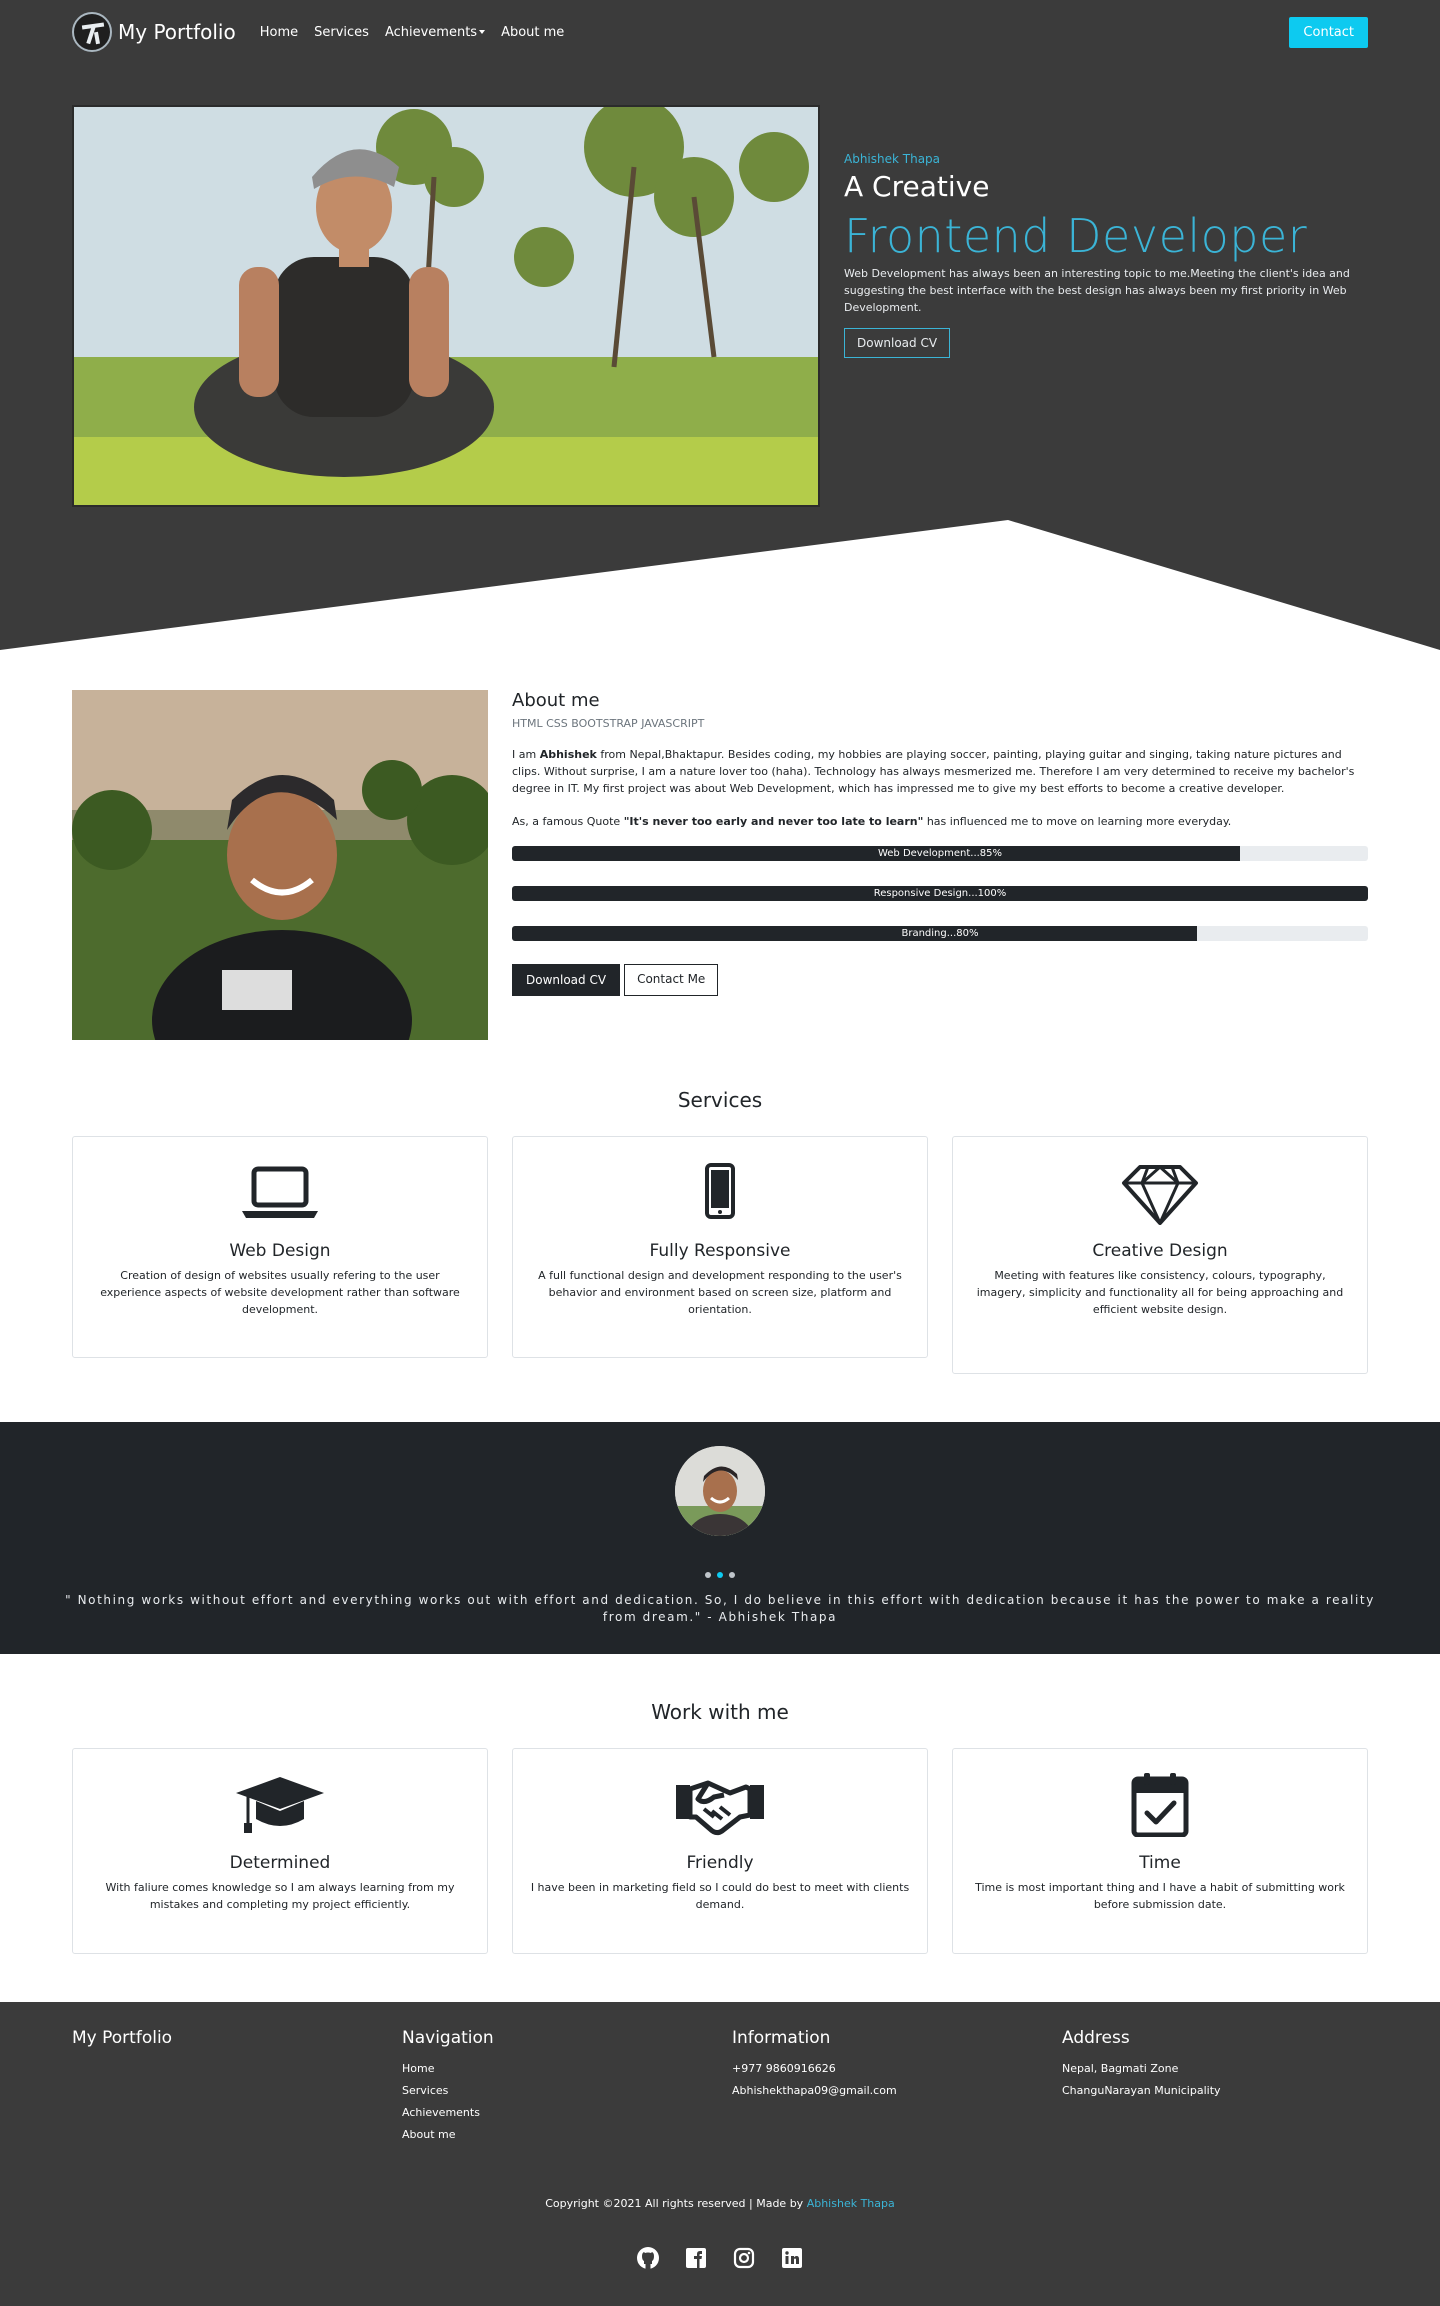  I want to click on handshake-icon, so click(720, 1808).